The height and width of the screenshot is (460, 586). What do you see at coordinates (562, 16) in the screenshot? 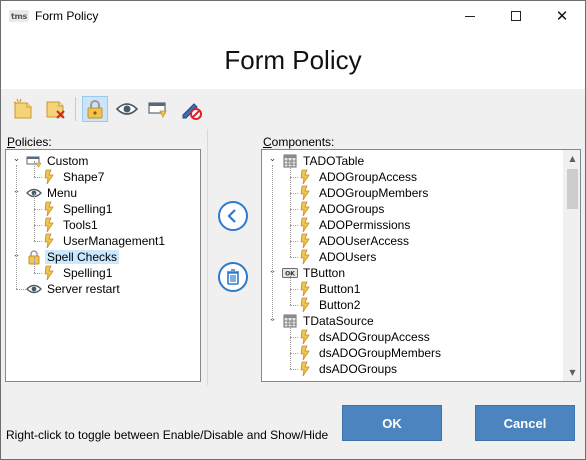
I see `close-button: ✕` at bounding box center [562, 16].